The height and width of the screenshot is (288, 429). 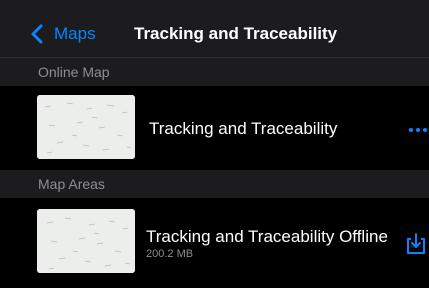 What do you see at coordinates (243, 128) in the screenshot?
I see `online-map-title: Tracking and Traceability` at bounding box center [243, 128].